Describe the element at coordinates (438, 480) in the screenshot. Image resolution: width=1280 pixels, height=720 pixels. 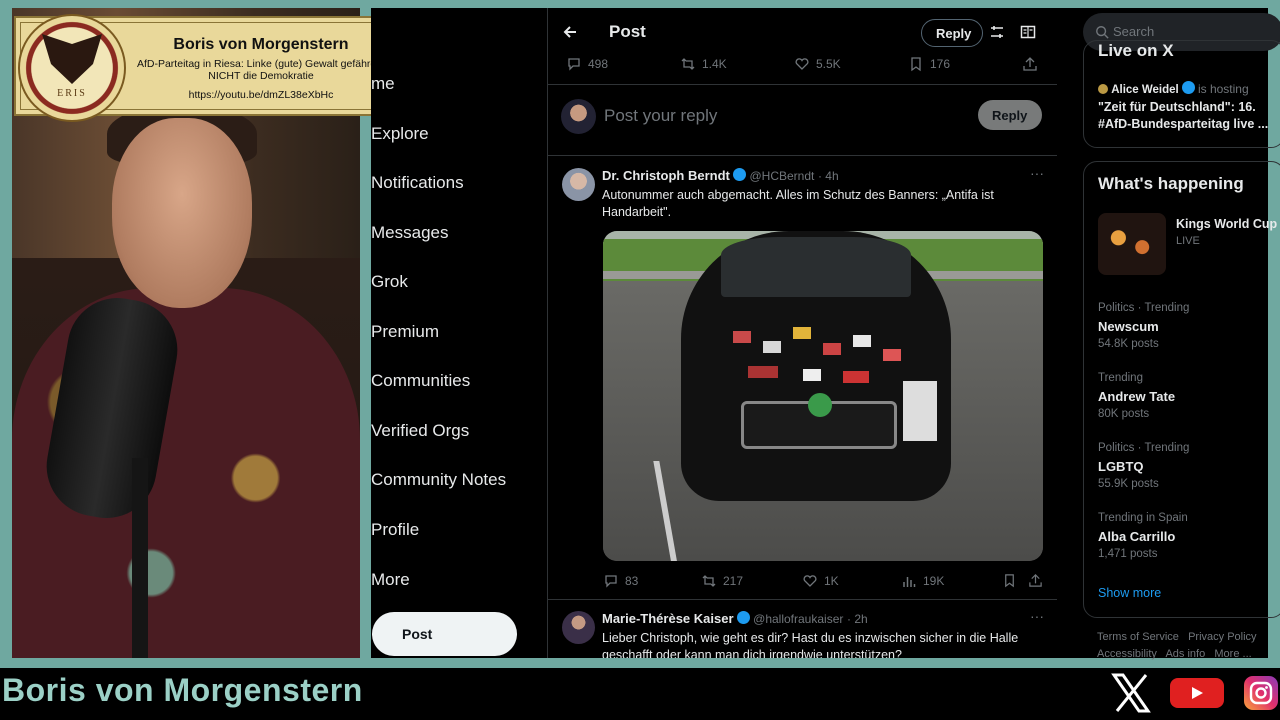
I see `nav-item-community-notes: Community Notes` at that location.